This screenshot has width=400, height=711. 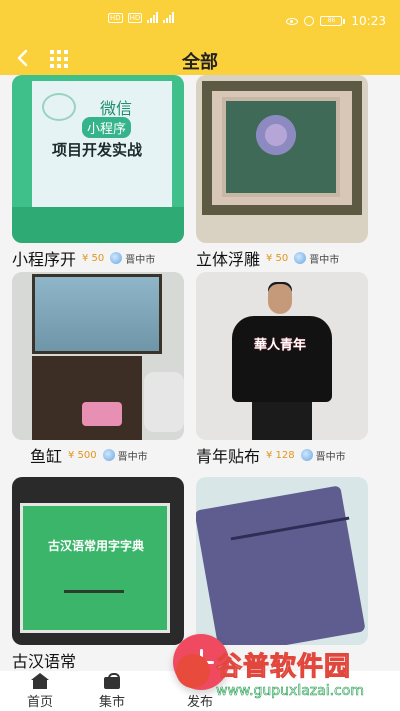 What do you see at coordinates (193, 671) in the screenshot?
I see `watermark-logo` at bounding box center [193, 671].